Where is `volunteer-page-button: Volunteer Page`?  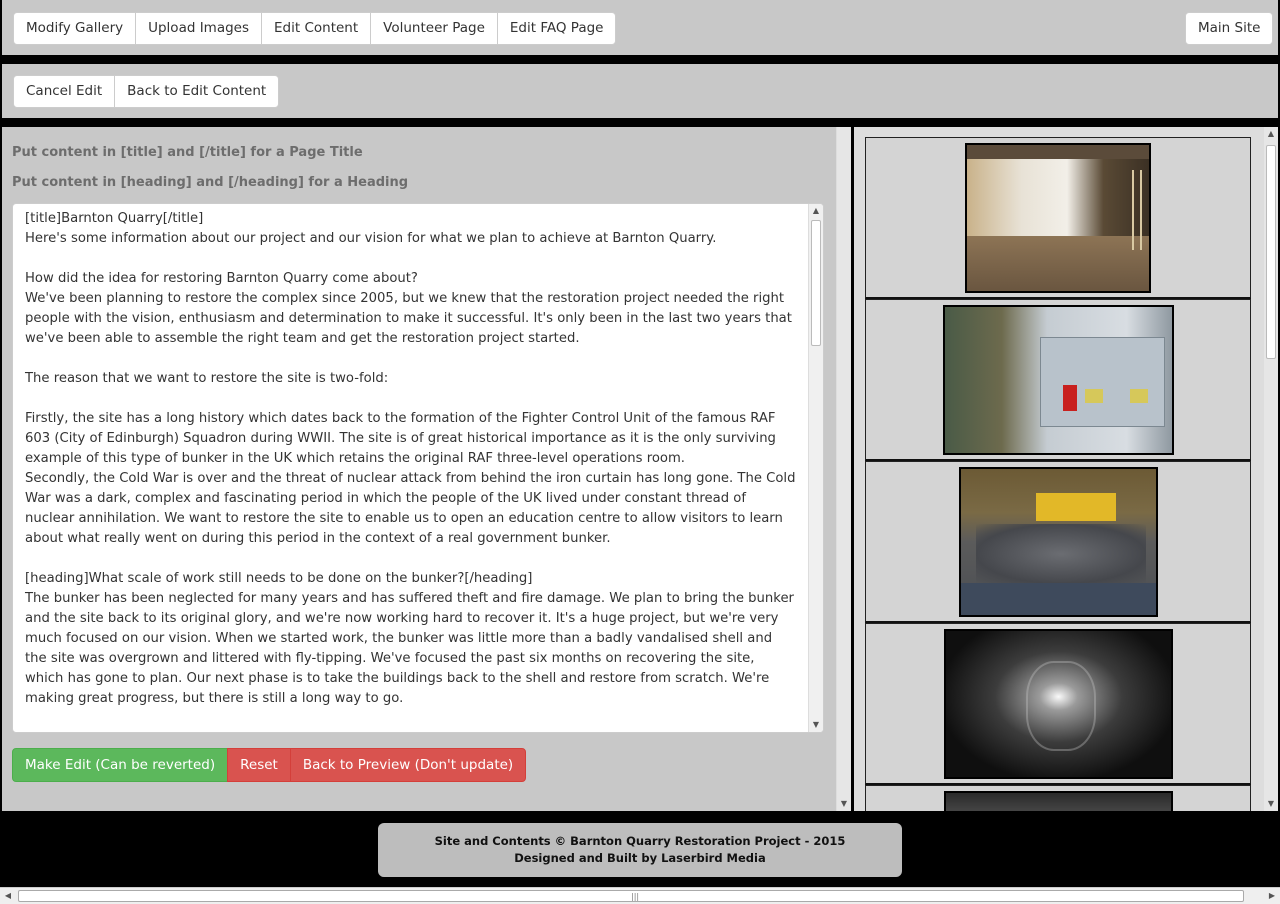
volunteer-page-button: Volunteer Page is located at coordinates (434, 28).